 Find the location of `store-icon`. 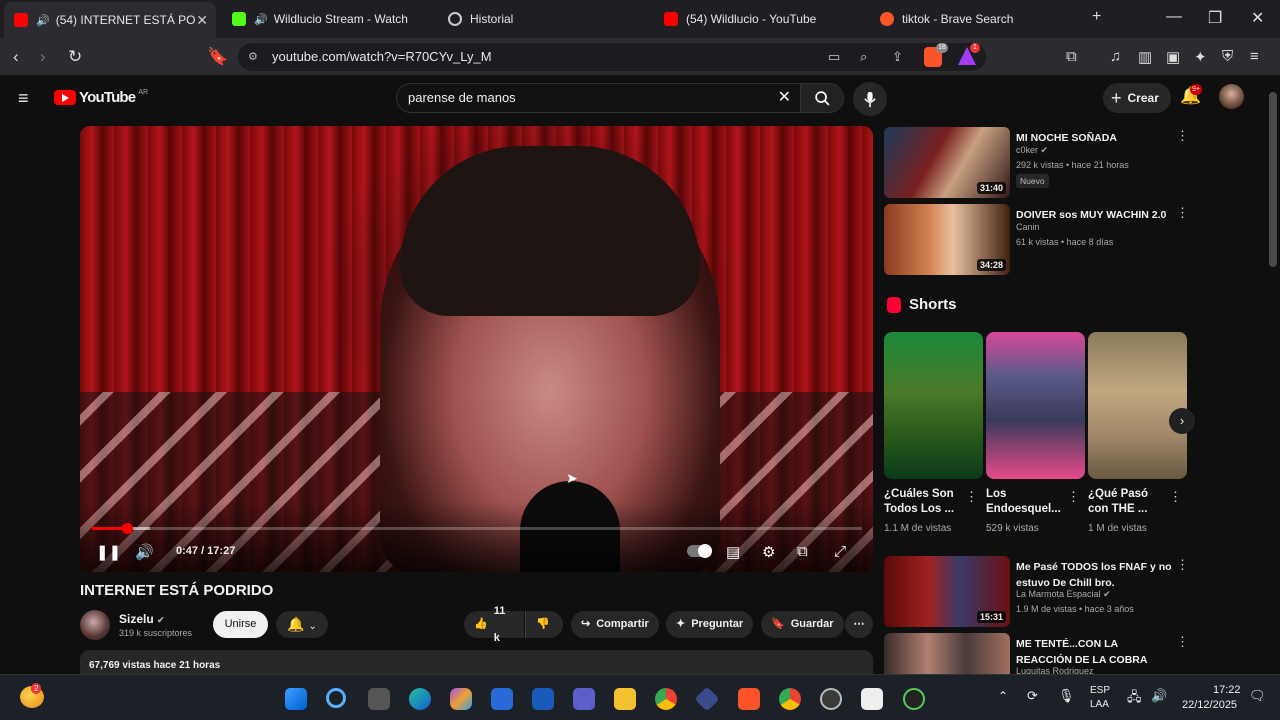

store-icon is located at coordinates (502, 699).